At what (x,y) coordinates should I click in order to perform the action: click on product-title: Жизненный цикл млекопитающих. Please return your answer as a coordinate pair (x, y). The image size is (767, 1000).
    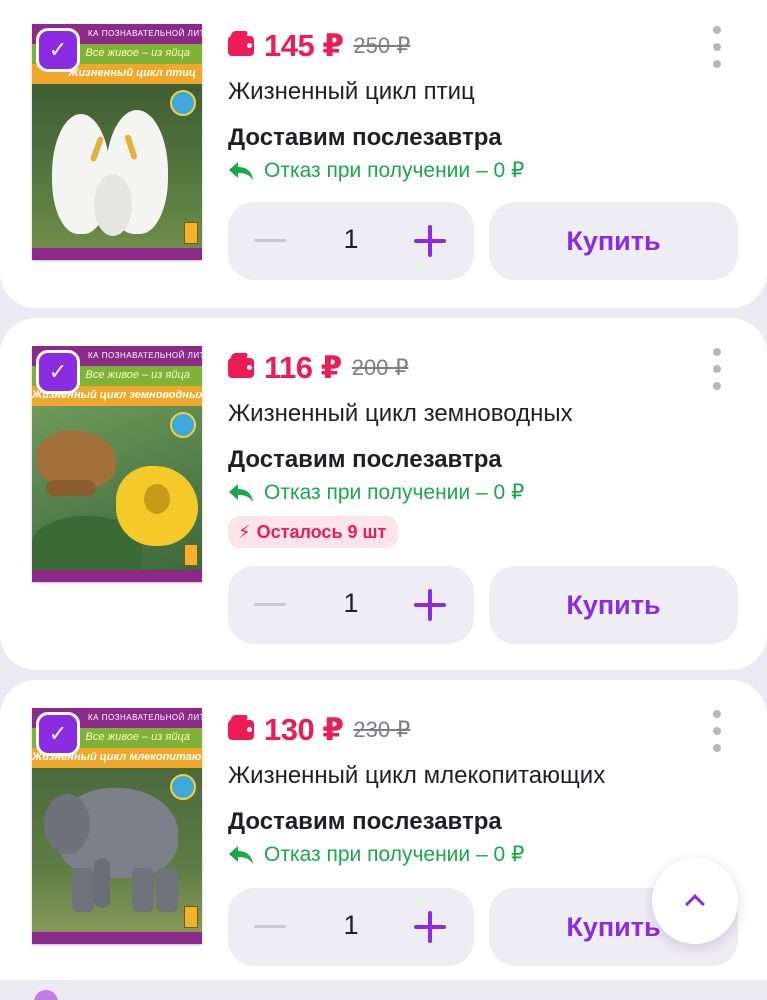
    Looking at the image, I should click on (416, 776).